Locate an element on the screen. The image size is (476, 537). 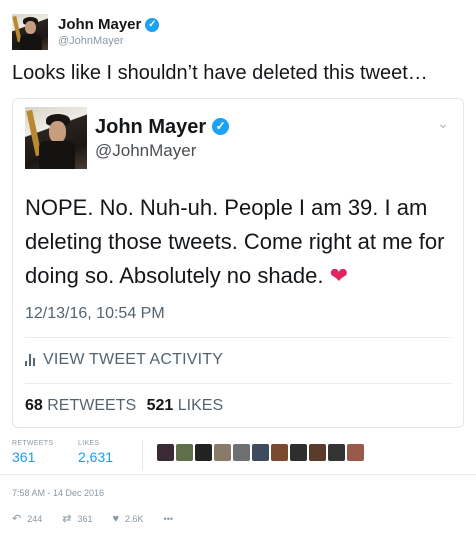
tweet-timestamp: 7:58 AM - 14 Dec 2016 is located at coordinates (58, 493).